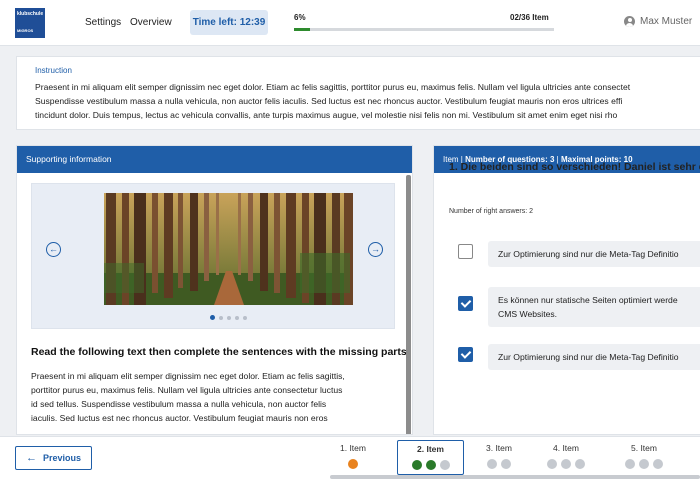  Describe the element at coordinates (353, 448) in the screenshot. I see `item-label: 1. Item` at that location.